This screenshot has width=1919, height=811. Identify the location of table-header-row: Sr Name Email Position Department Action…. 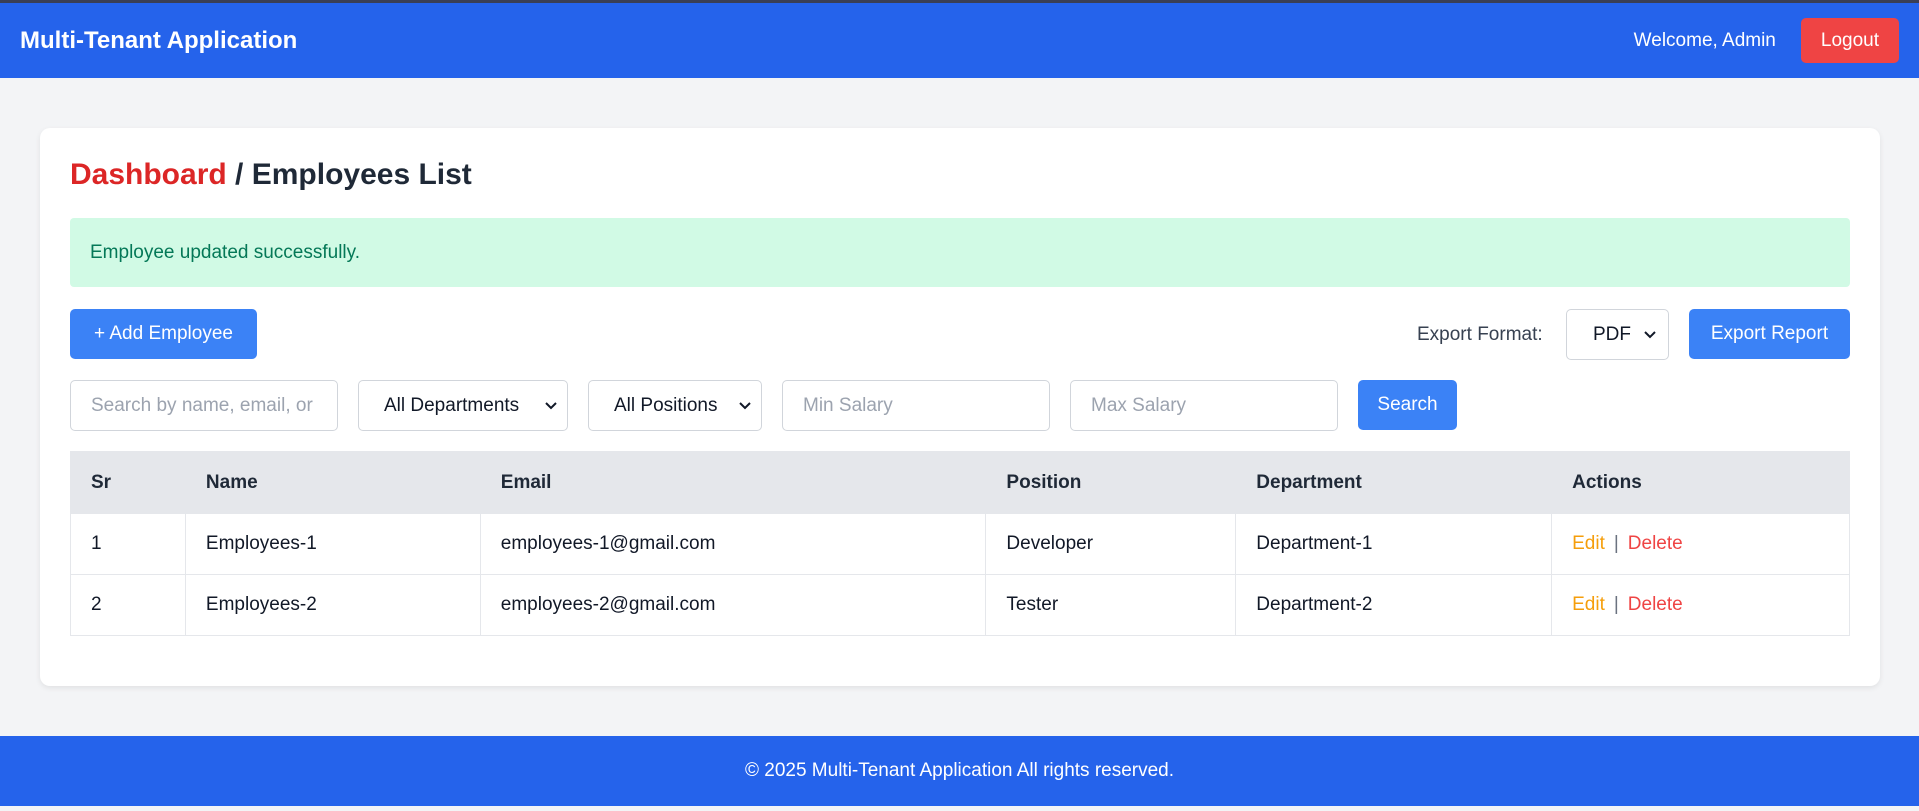
(960, 482).